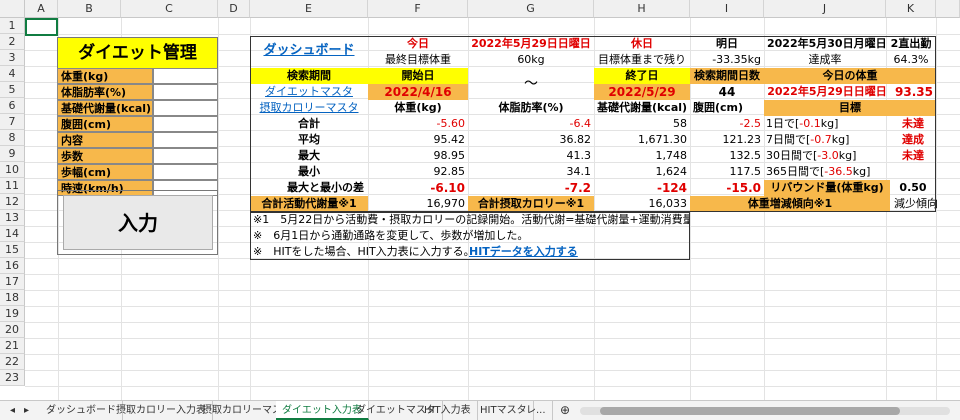 The width and height of the screenshot is (960, 420). Describe the element at coordinates (911, 9) in the screenshot. I see `column-header: K` at that location.